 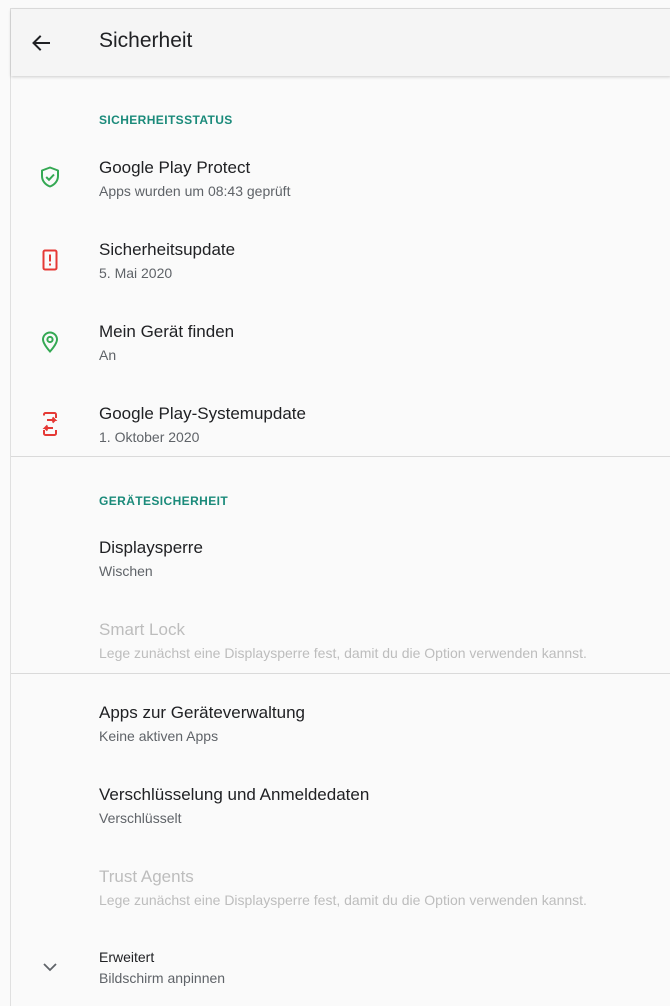 I want to click on item-summary: Keine aktiven Apps, so click(x=159, y=736).